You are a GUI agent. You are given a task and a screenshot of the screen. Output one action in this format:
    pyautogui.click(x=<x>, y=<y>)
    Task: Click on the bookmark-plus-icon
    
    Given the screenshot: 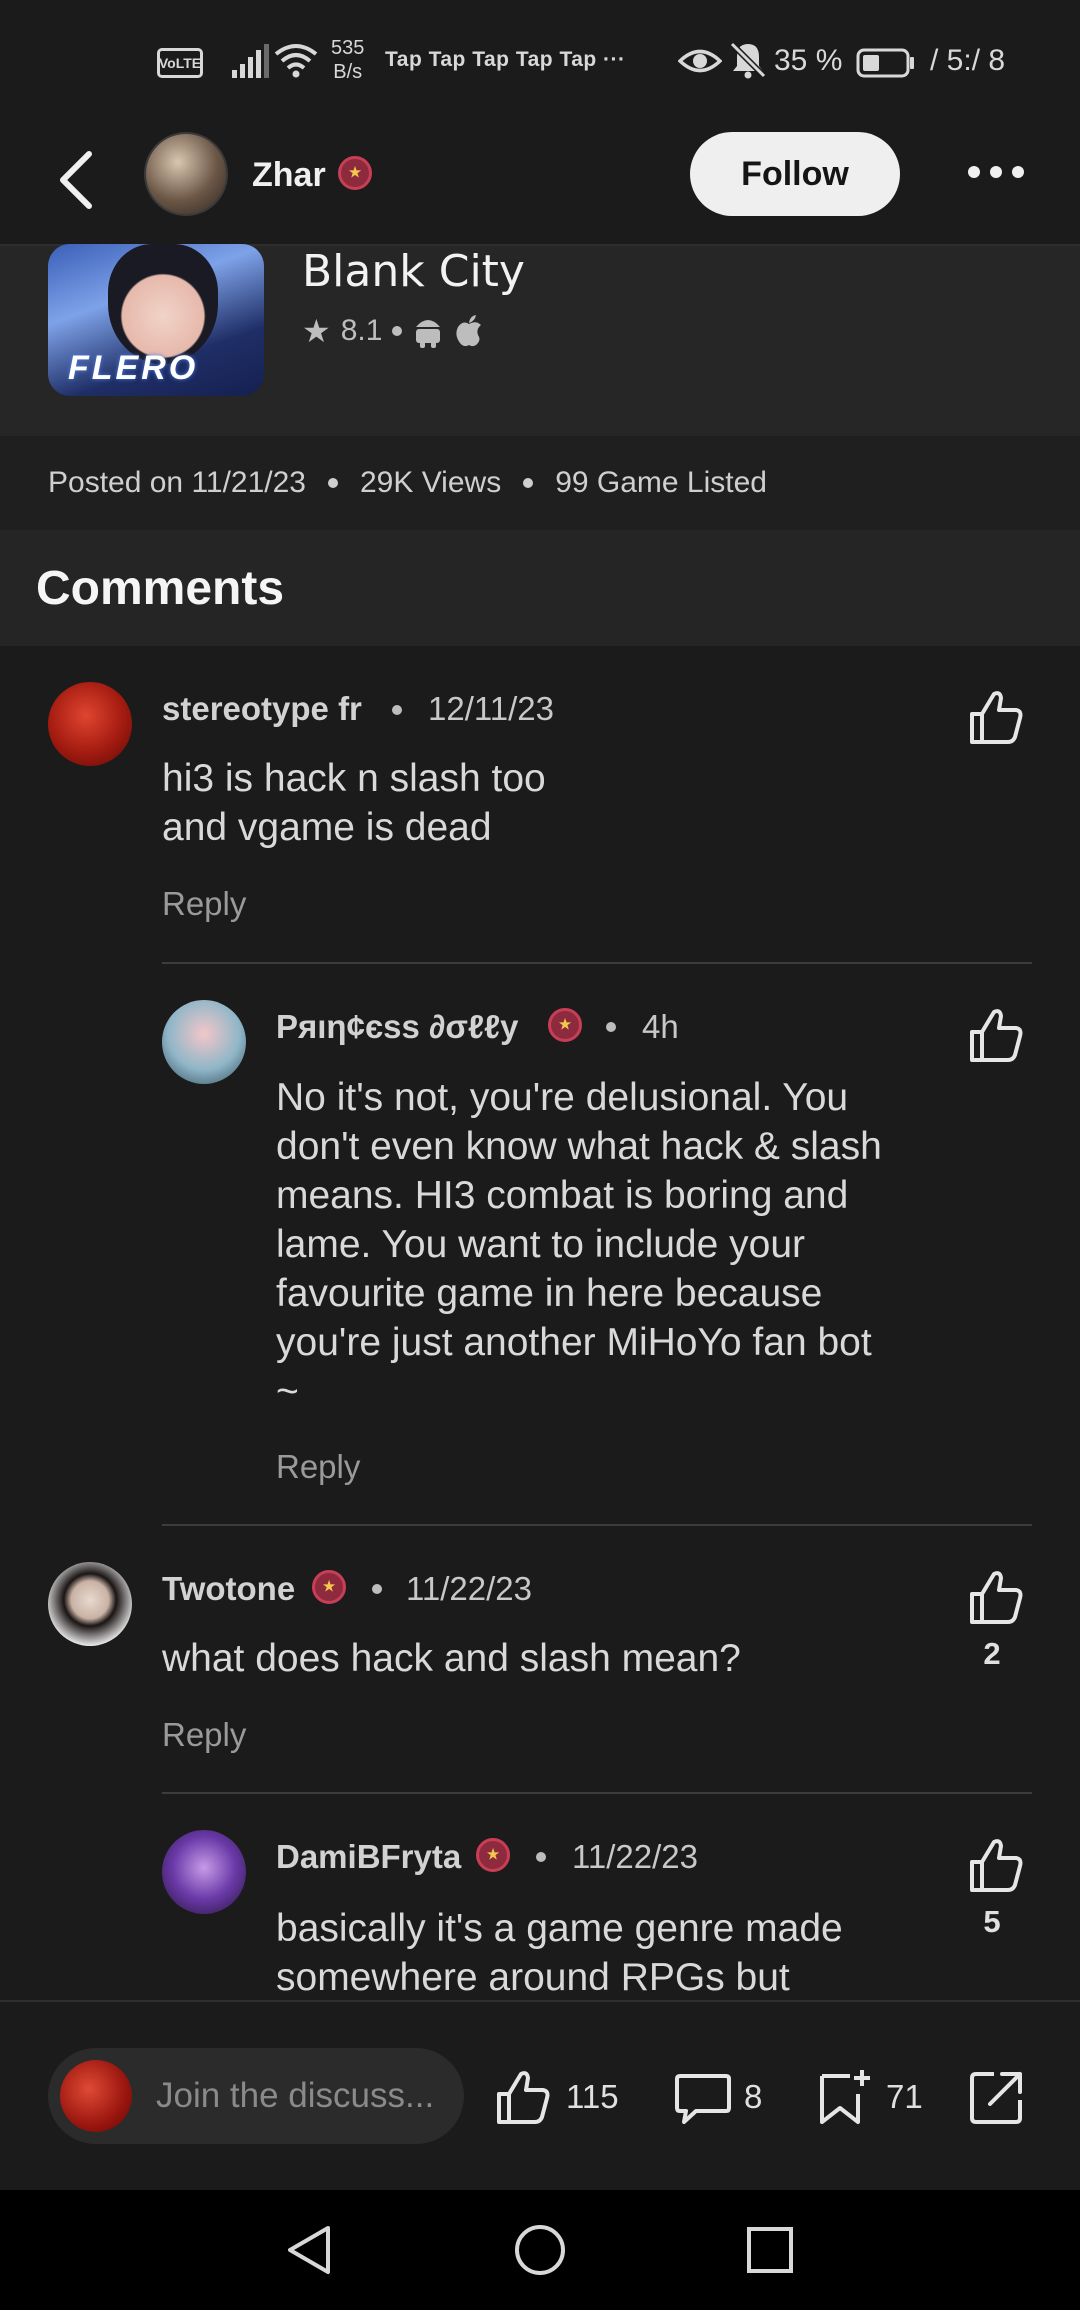 What is the action you would take?
    pyautogui.click(x=845, y=2097)
    